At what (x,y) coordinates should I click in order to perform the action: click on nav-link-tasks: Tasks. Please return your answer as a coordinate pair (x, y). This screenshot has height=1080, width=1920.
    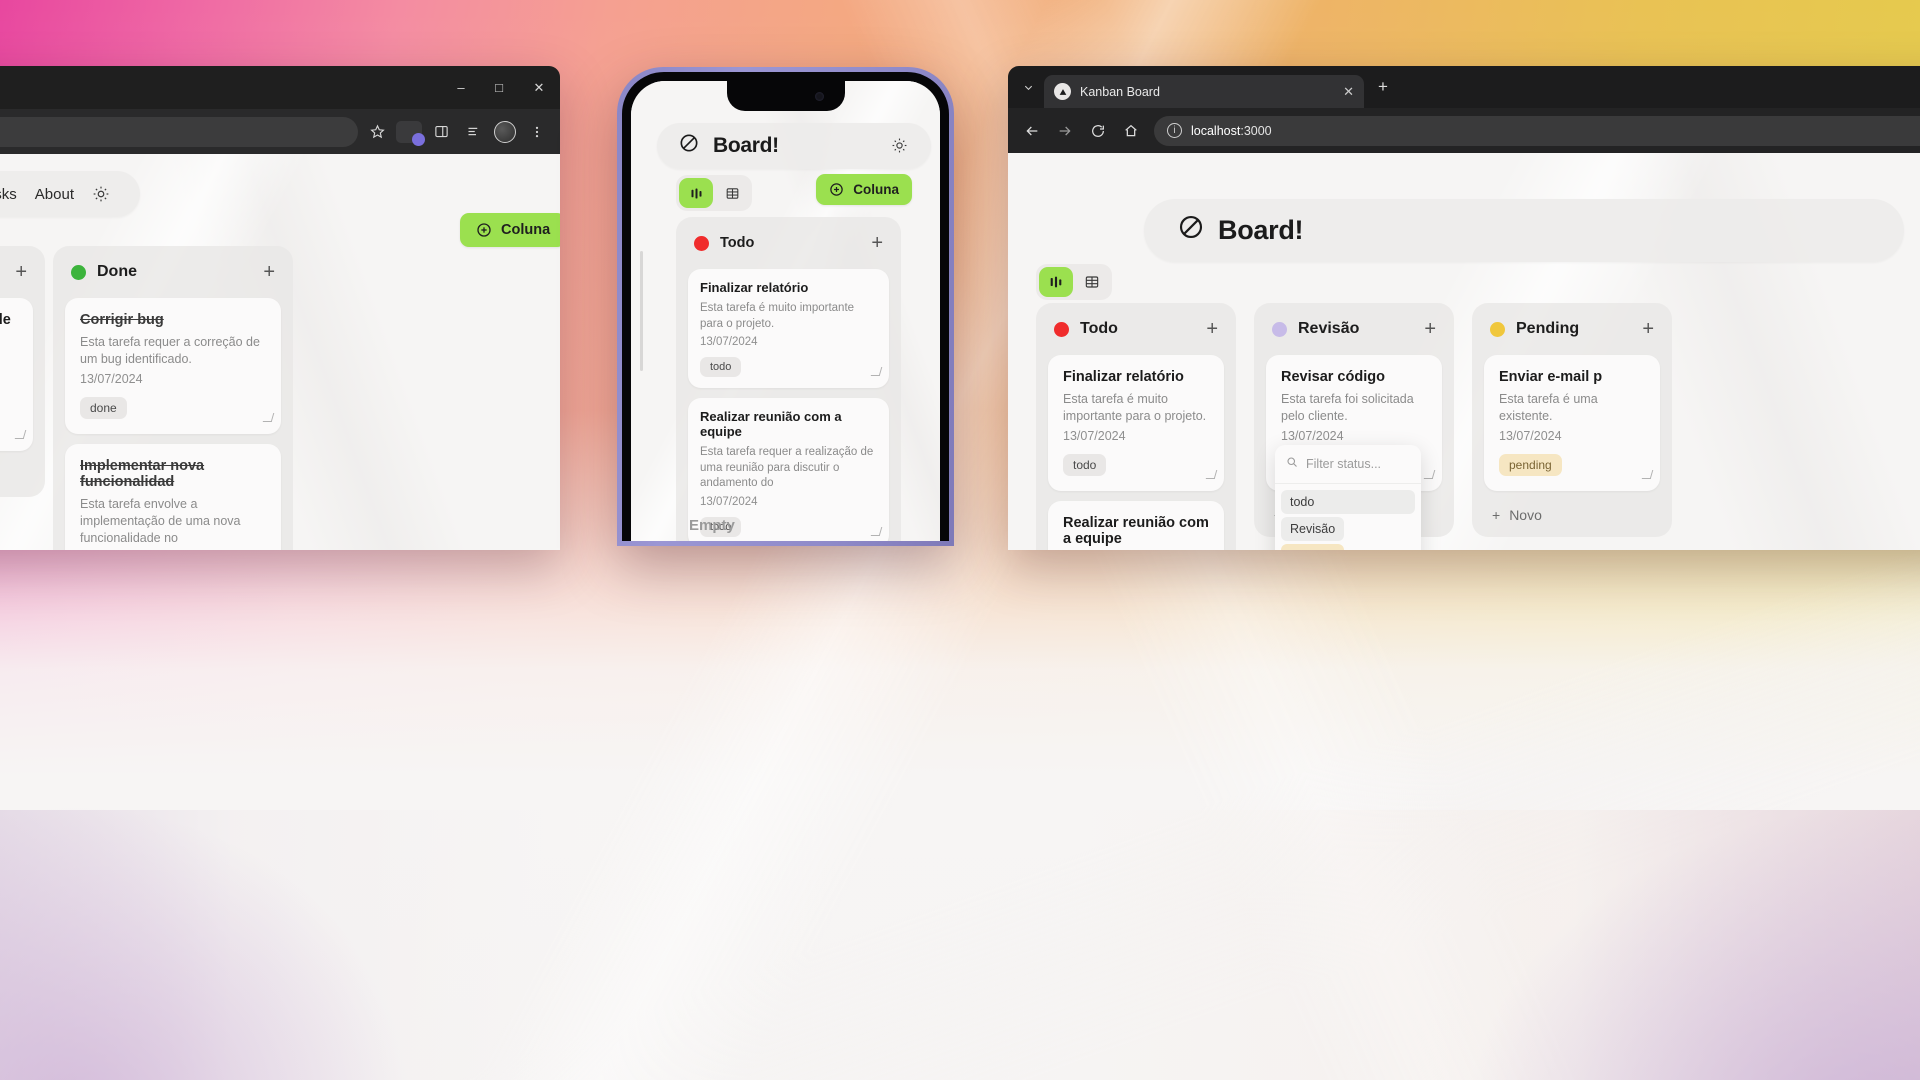
    Looking at the image, I should click on (8, 194).